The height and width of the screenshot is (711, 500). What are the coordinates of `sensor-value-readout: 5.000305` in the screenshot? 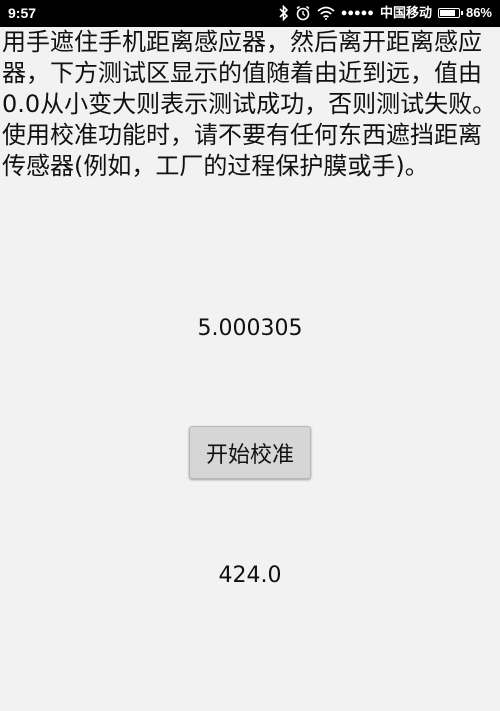 It's located at (250, 328).